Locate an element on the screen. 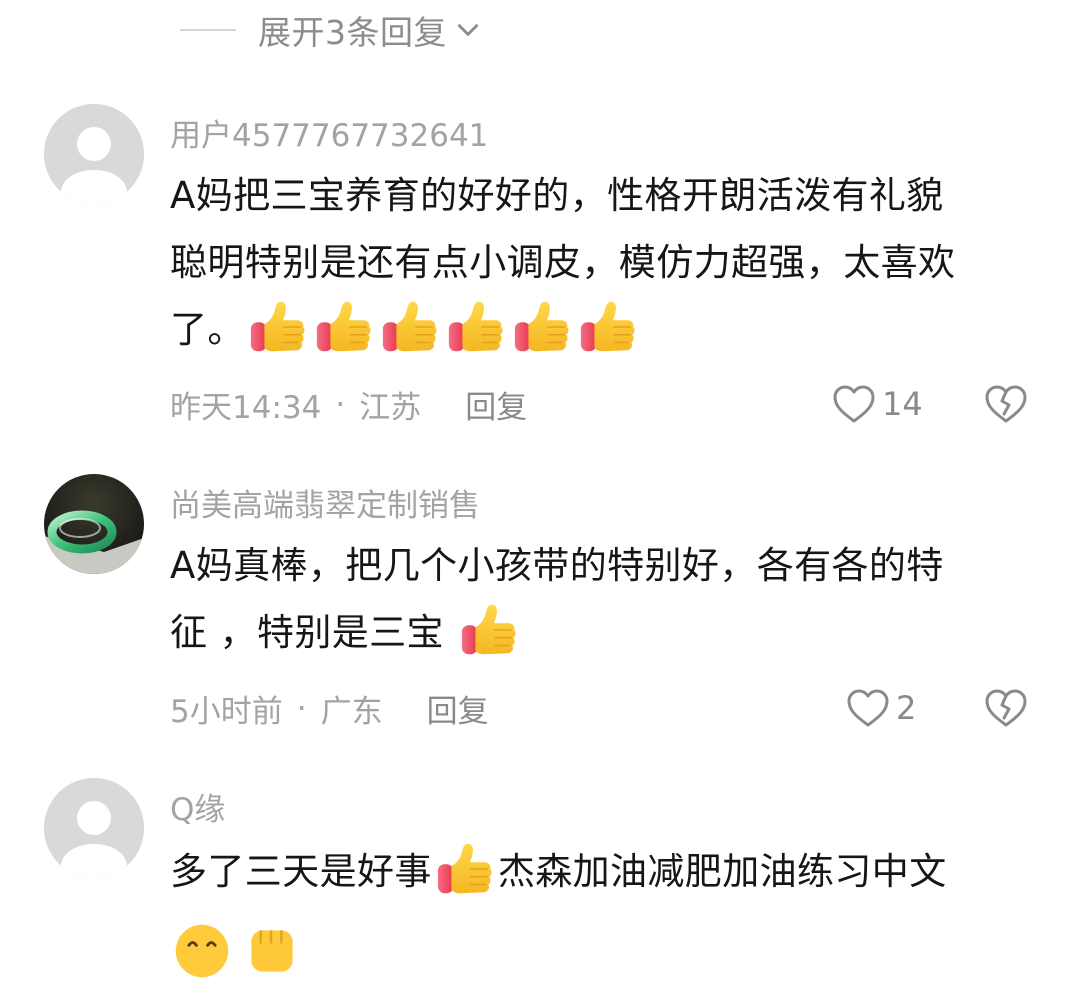 Image resolution: width=1080 pixels, height=981 pixels. location: 江苏 is located at coordinates (390, 408).